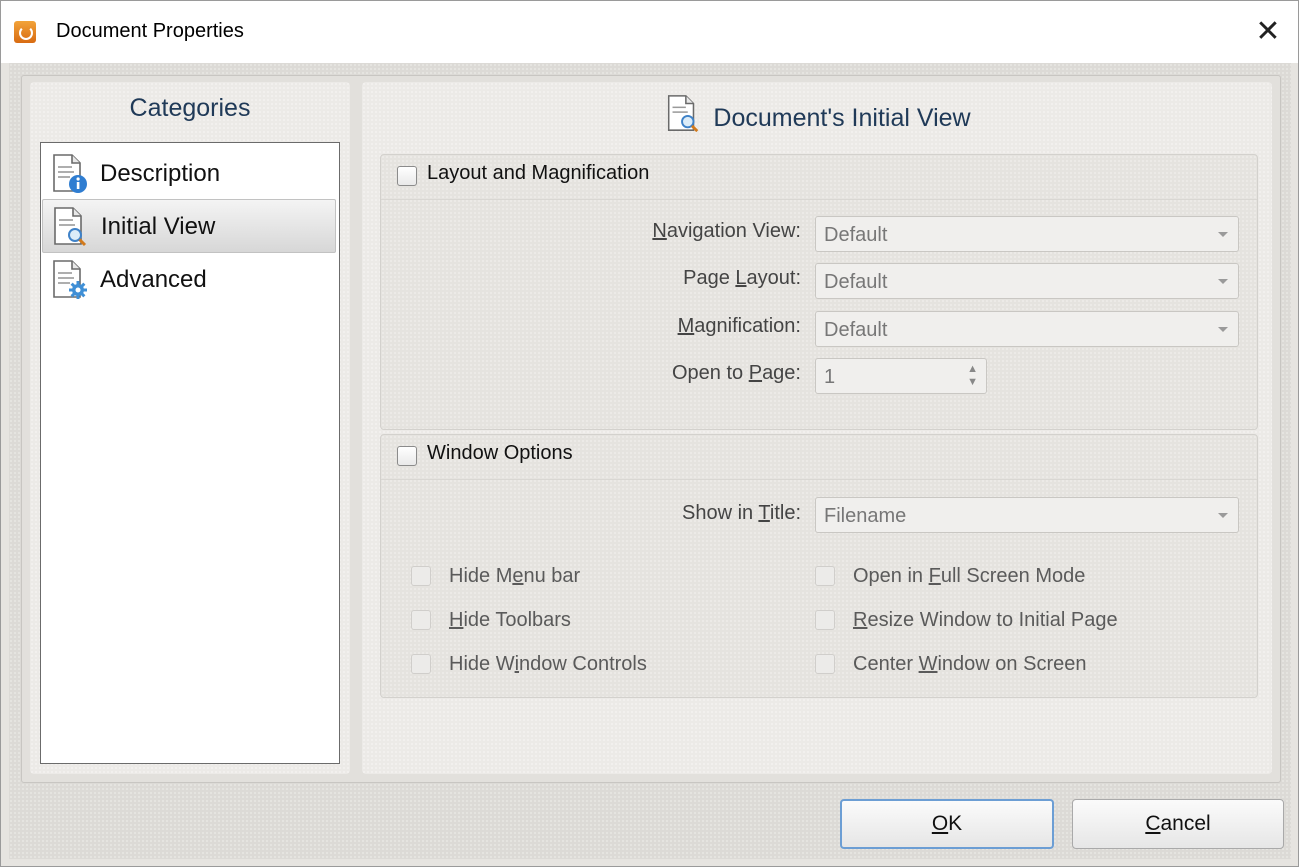 This screenshot has height=867, width=1299. Describe the element at coordinates (825, 620) in the screenshot. I see `resize-window-checkbox` at that location.